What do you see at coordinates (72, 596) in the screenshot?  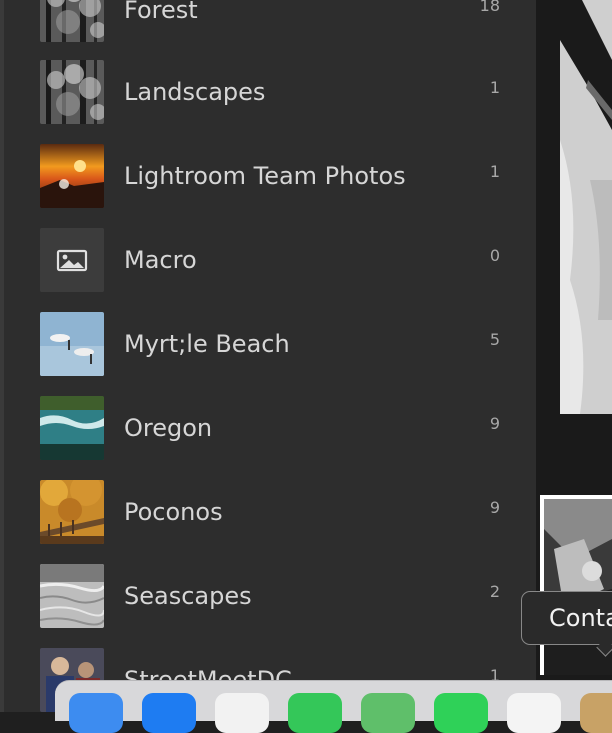 I see `sand-thumbnail` at bounding box center [72, 596].